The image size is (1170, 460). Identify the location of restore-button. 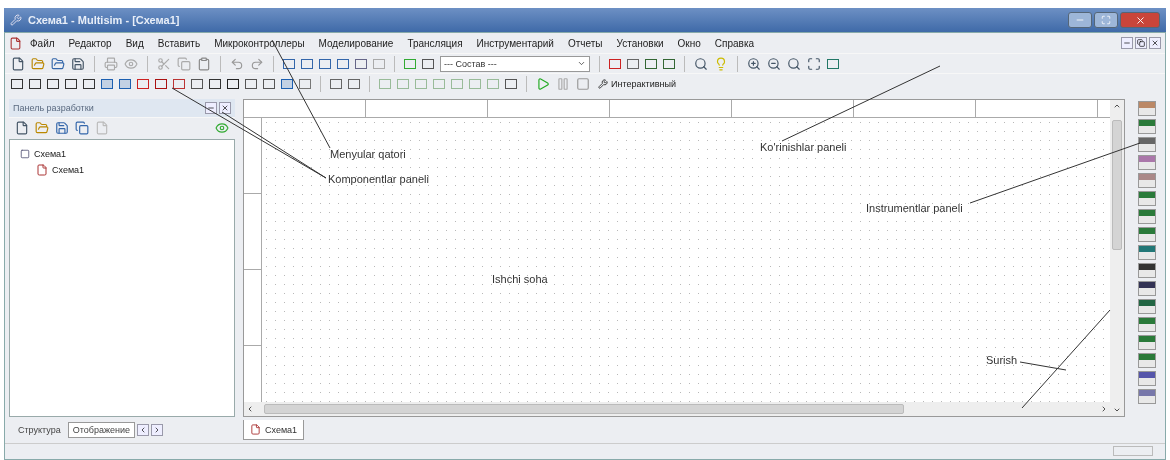
(1141, 43).